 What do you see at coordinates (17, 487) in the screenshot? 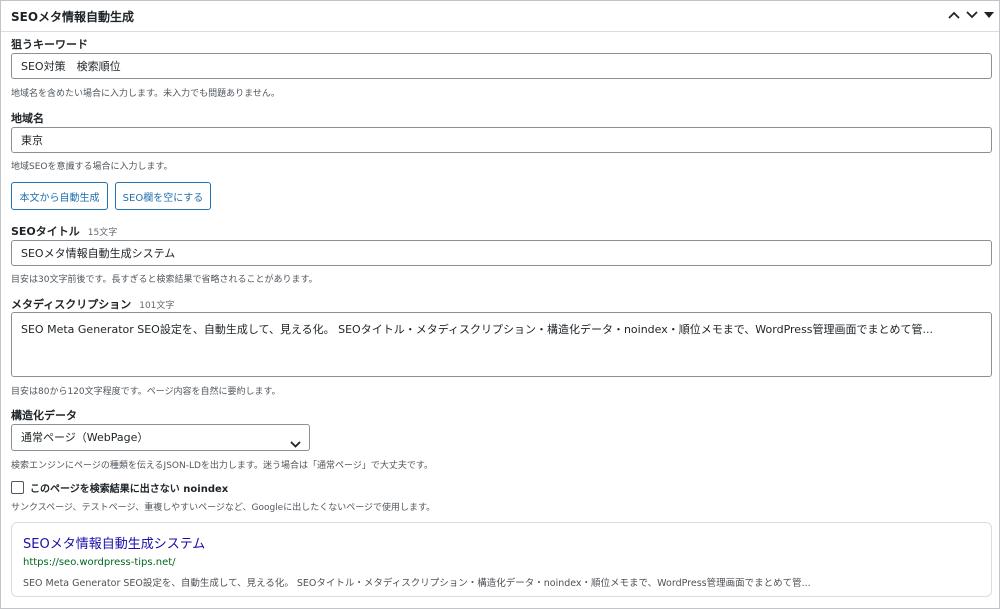
I see `noindex-checkbox` at bounding box center [17, 487].